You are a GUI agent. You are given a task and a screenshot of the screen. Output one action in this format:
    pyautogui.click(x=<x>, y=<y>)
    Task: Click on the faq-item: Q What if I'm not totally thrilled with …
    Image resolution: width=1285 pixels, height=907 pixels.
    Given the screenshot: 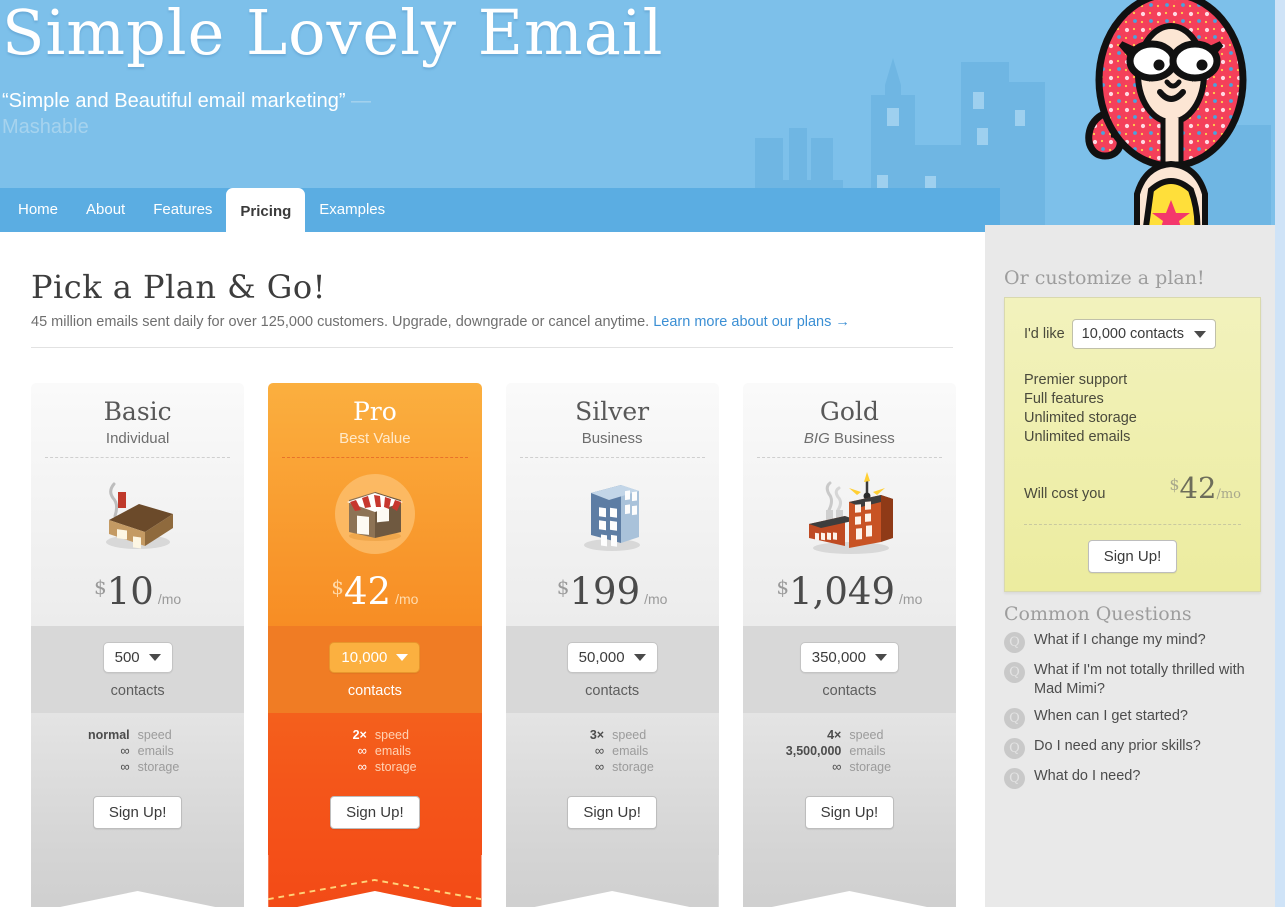 What is the action you would take?
    pyautogui.click(x=1134, y=680)
    